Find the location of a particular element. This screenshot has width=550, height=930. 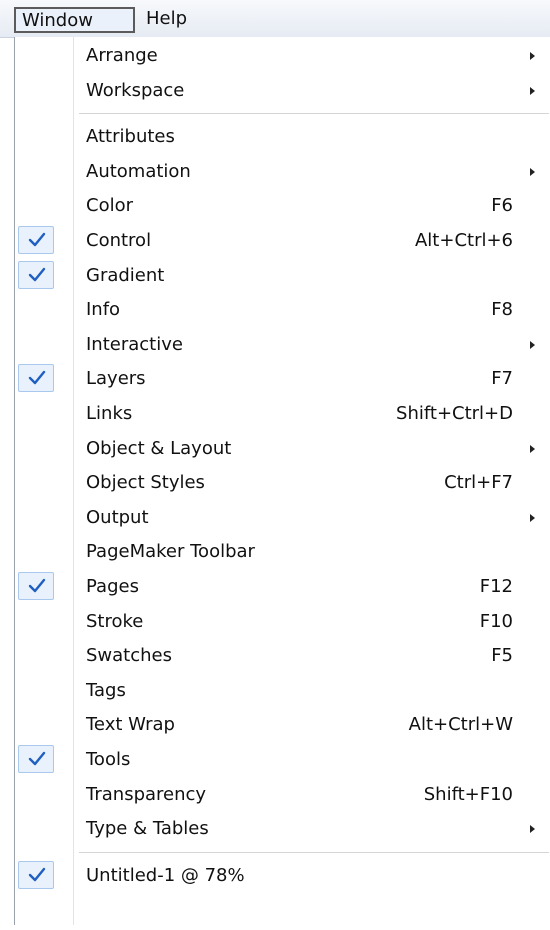

menu-window: Window is located at coordinates (74, 20).